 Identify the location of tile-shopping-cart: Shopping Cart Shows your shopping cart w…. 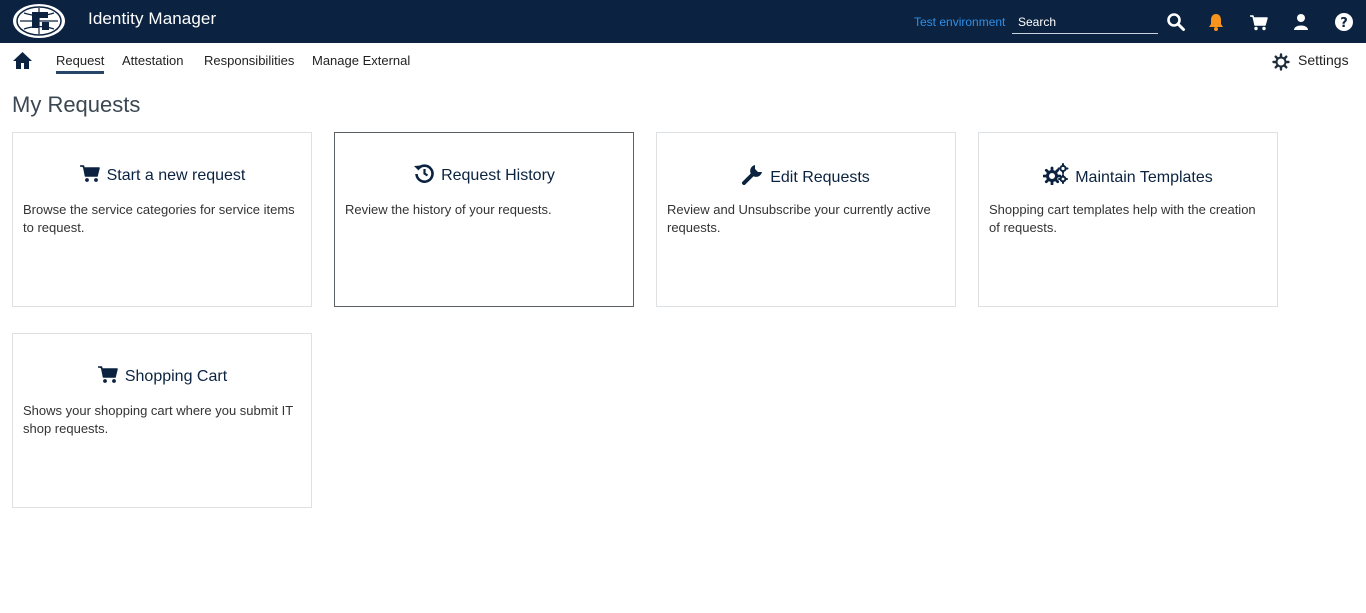
(162, 420).